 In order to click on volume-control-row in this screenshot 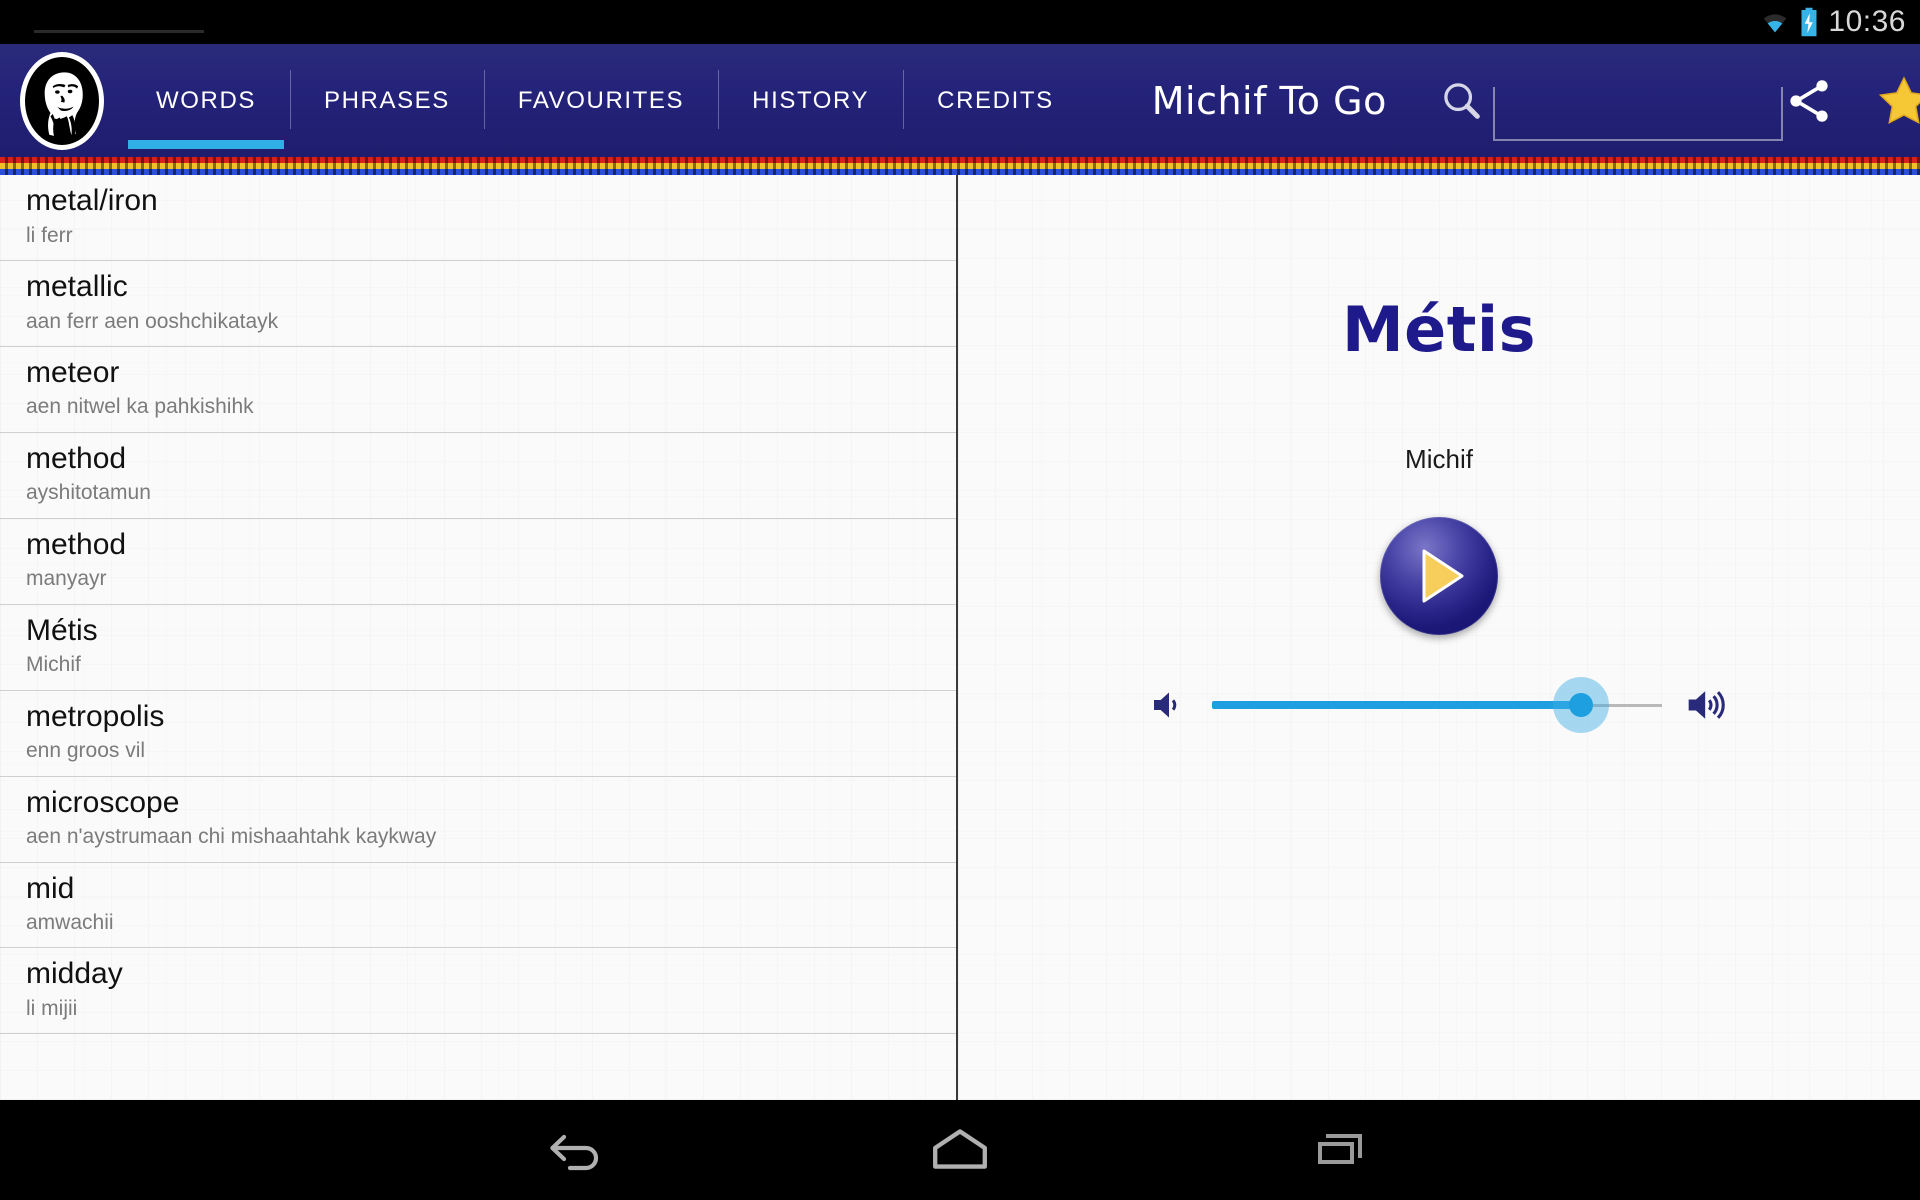, I will do `click(1439, 705)`.